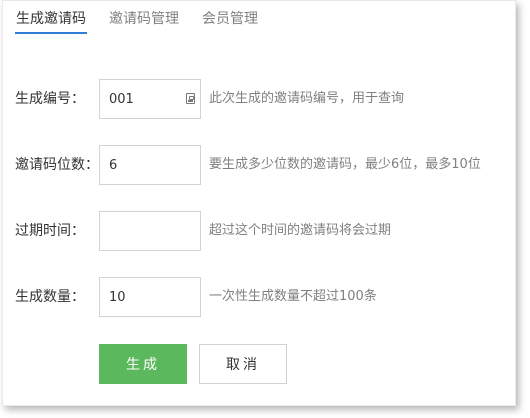 This screenshot has height=418, width=530. Describe the element at coordinates (293, 296) in the screenshot. I see `count-hint: 一次性生成数量不超过100条` at that location.